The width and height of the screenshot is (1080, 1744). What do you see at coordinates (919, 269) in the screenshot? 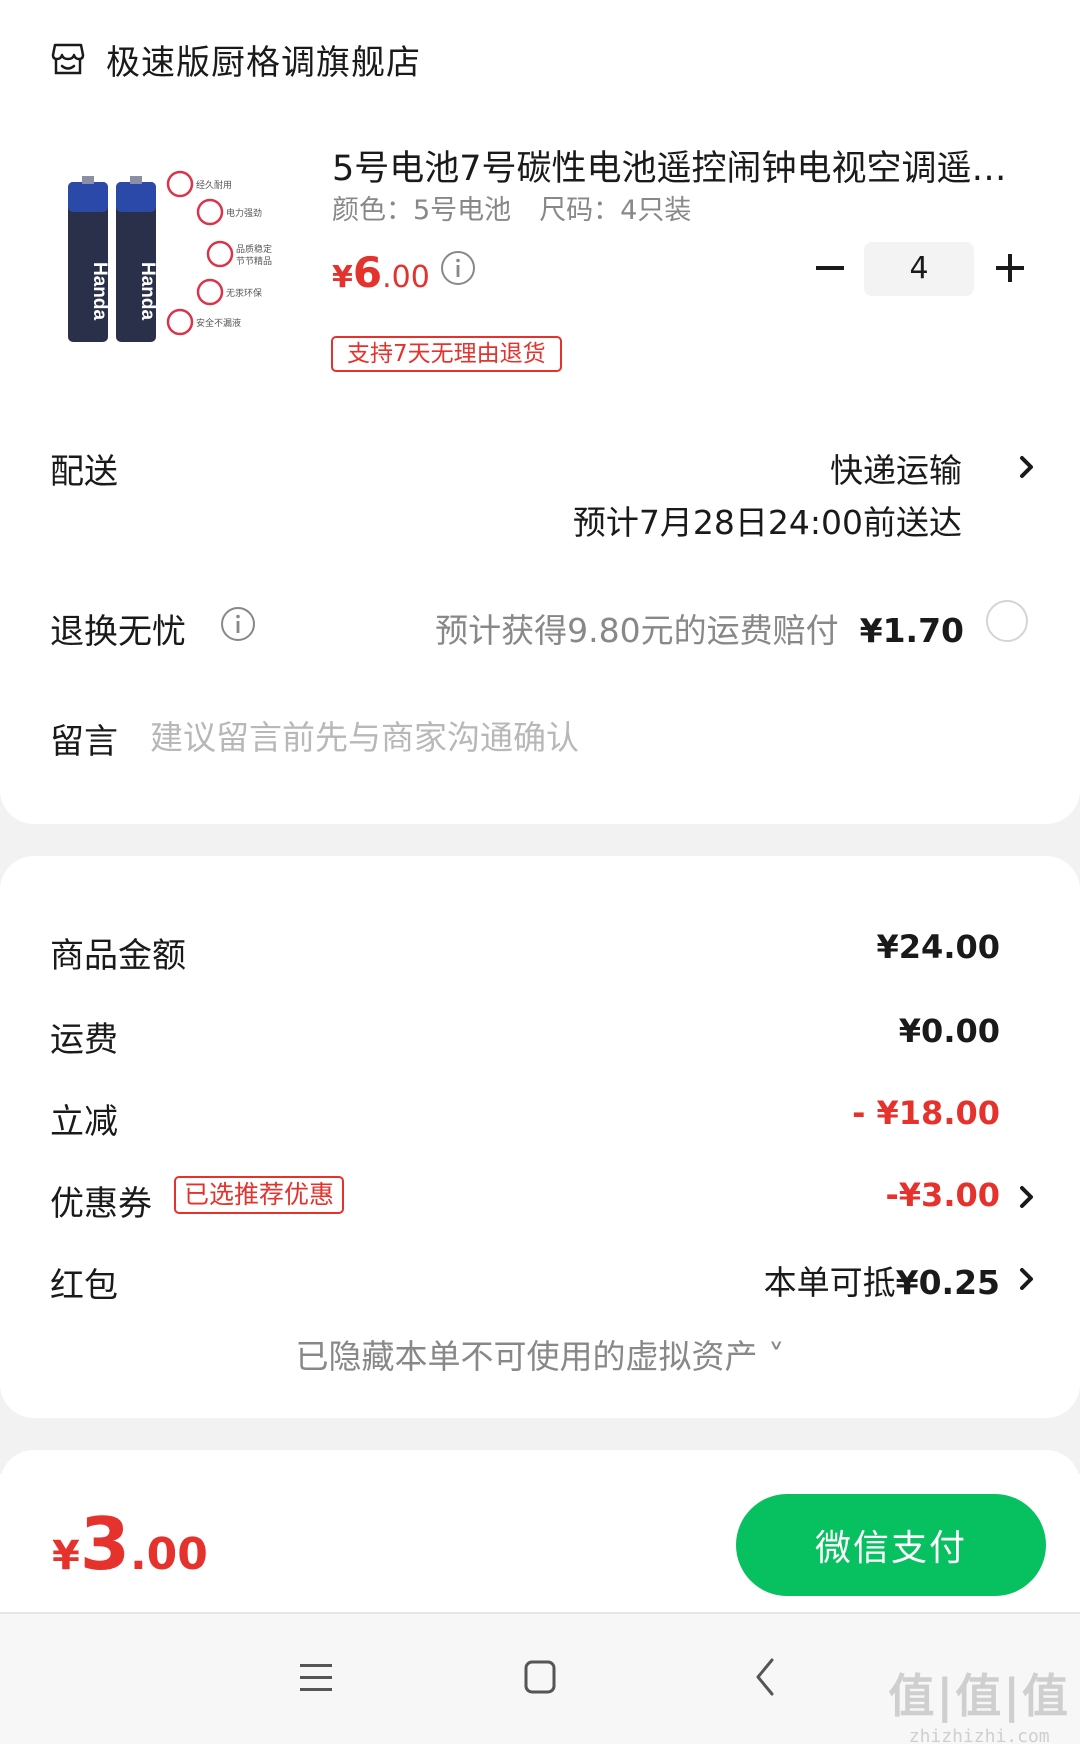
I see `quantity-input: 4` at bounding box center [919, 269].